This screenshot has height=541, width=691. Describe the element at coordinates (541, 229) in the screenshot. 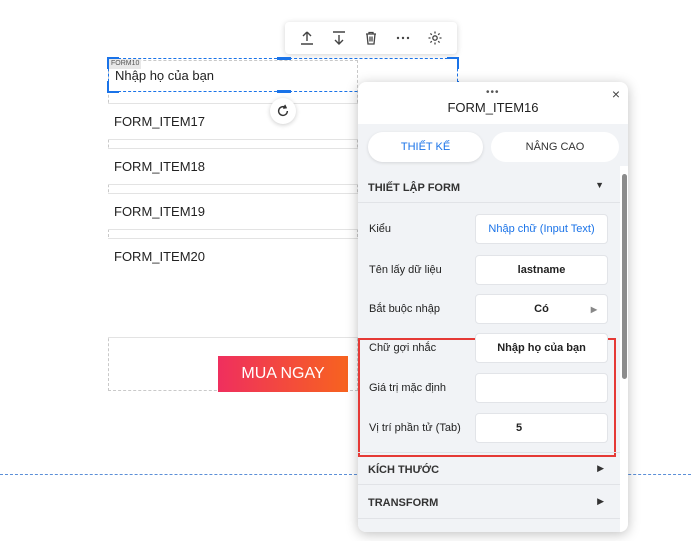

I see `type-select: Nhập chữ (Input Text)` at that location.